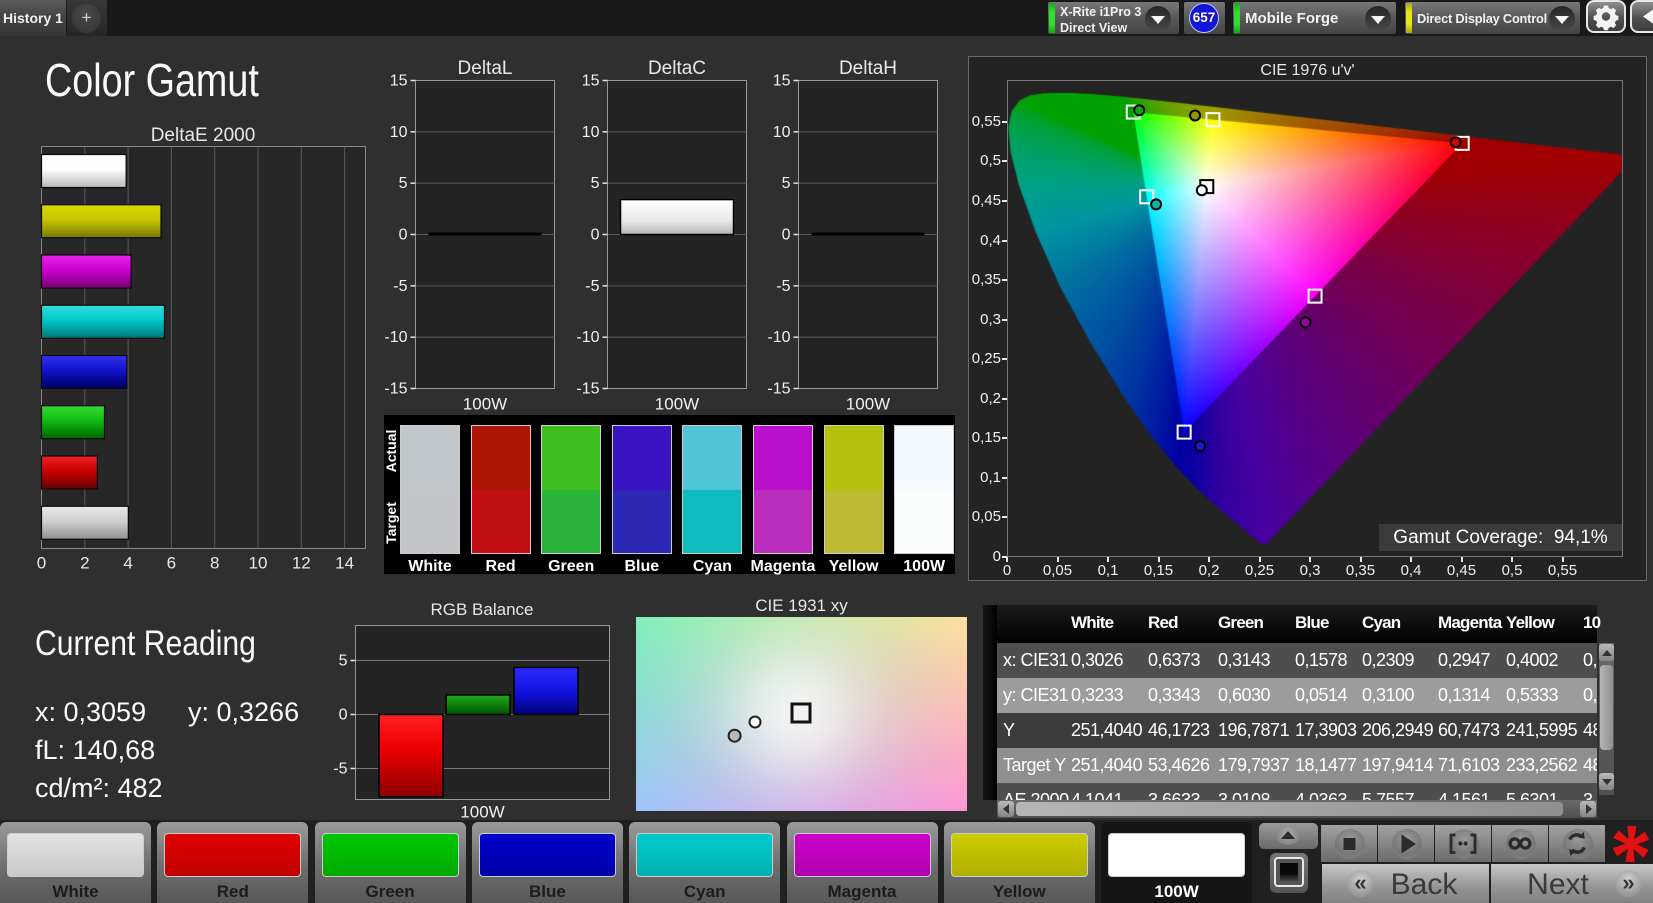  I want to click on svg-text: 2, so click(84, 563).